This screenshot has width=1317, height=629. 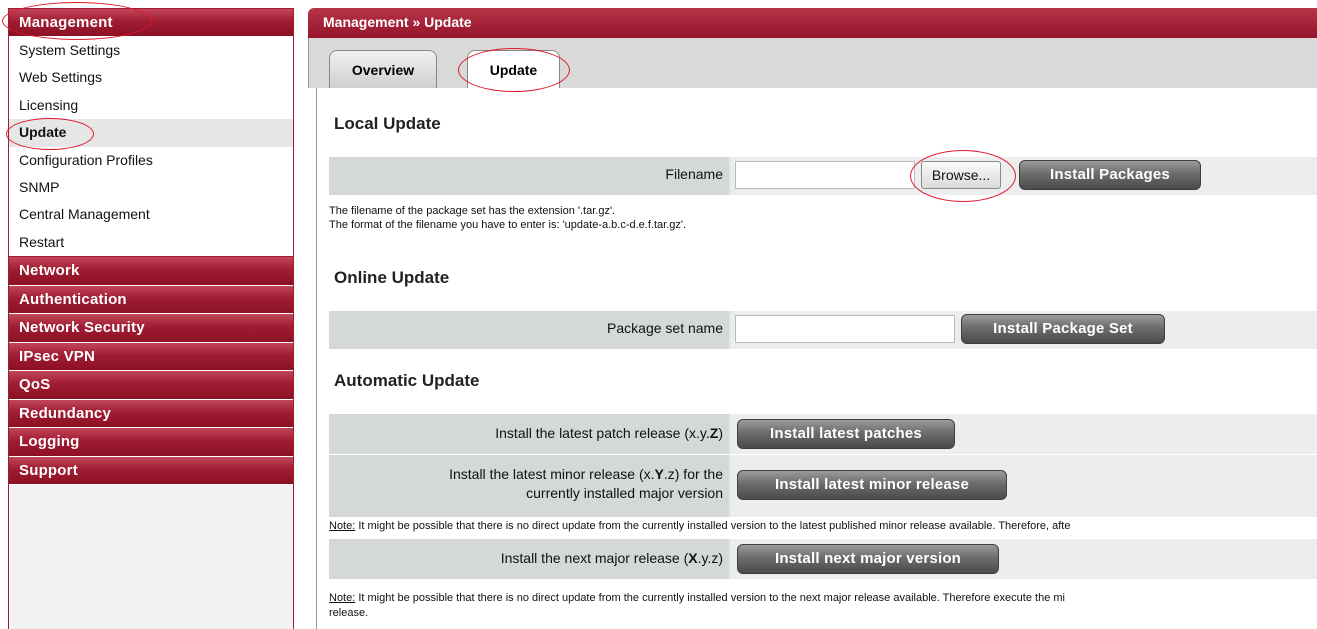 What do you see at coordinates (151, 414) in the screenshot?
I see `sidebar-section-redundancy: Redundancy` at bounding box center [151, 414].